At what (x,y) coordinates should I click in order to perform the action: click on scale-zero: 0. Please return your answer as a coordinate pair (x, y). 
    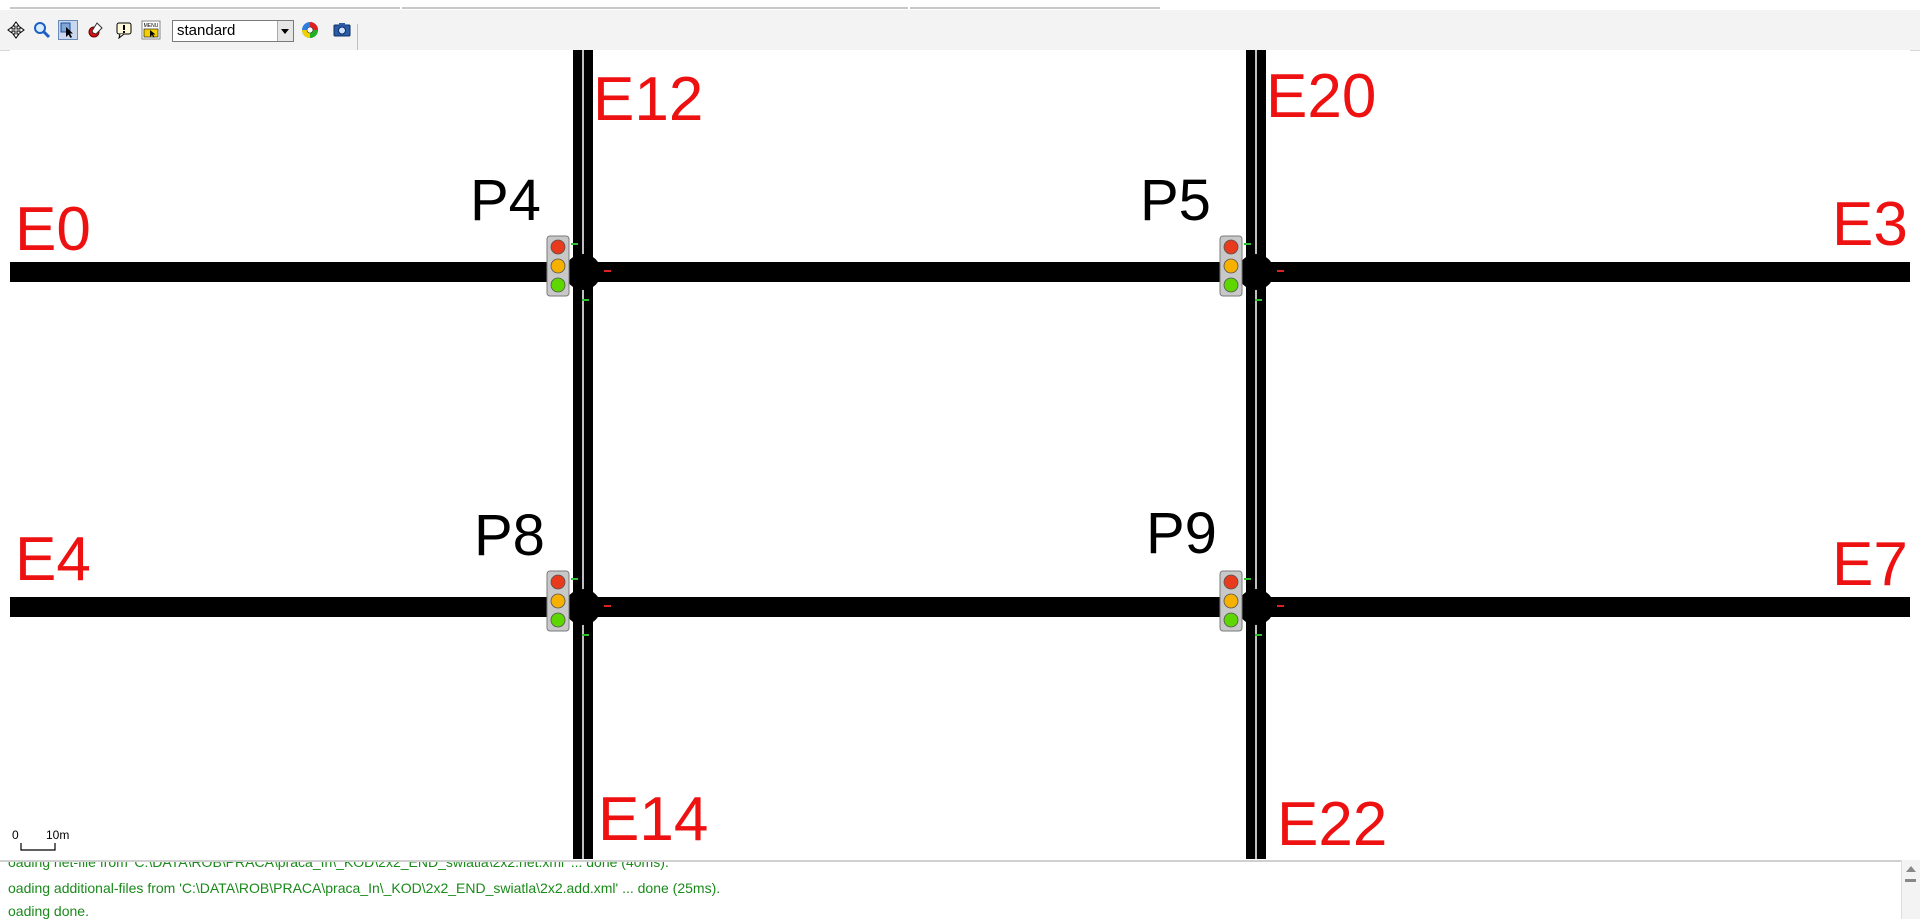
    Looking at the image, I should click on (15, 835).